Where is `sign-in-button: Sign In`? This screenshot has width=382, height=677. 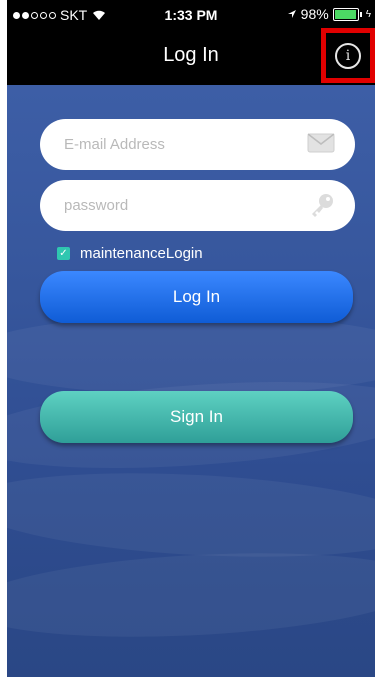
sign-in-button: Sign In is located at coordinates (196, 417).